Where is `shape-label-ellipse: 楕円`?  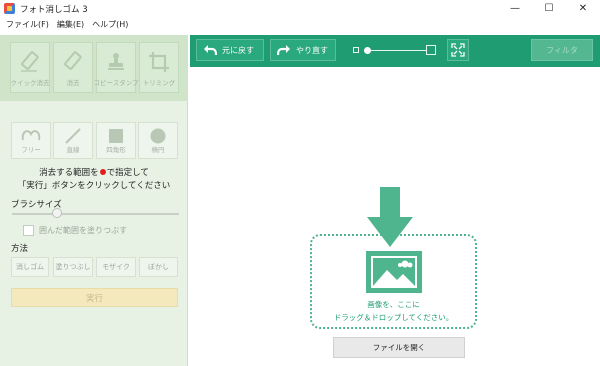 shape-label-ellipse: 楕円 is located at coordinates (158, 150).